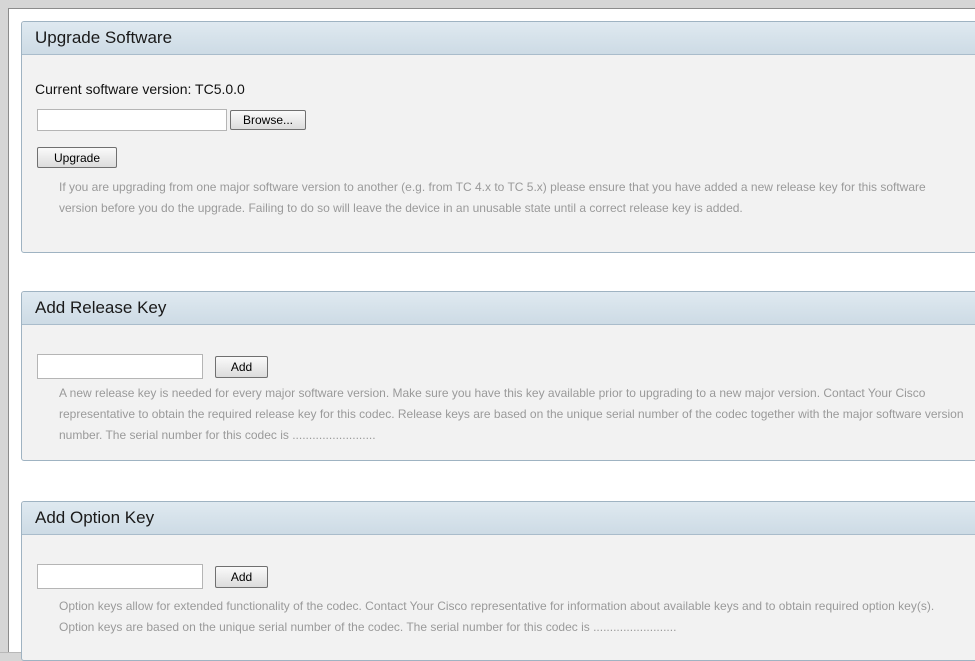 Image resolution: width=975 pixels, height=661 pixels. What do you see at coordinates (140, 89) in the screenshot?
I see `current-version-label: Current software version: TC5.0.0` at bounding box center [140, 89].